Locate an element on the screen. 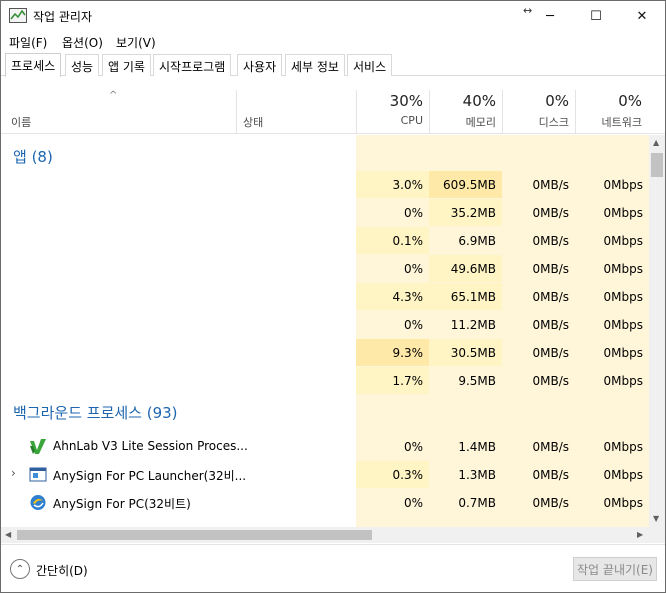 The width and height of the screenshot is (666, 593). cpu-percent: 30% is located at coordinates (390, 101).